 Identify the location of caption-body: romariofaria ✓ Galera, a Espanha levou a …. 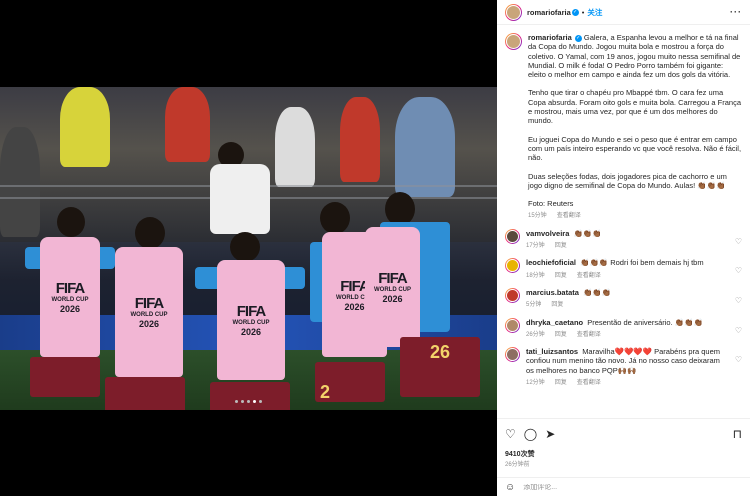
(635, 127).